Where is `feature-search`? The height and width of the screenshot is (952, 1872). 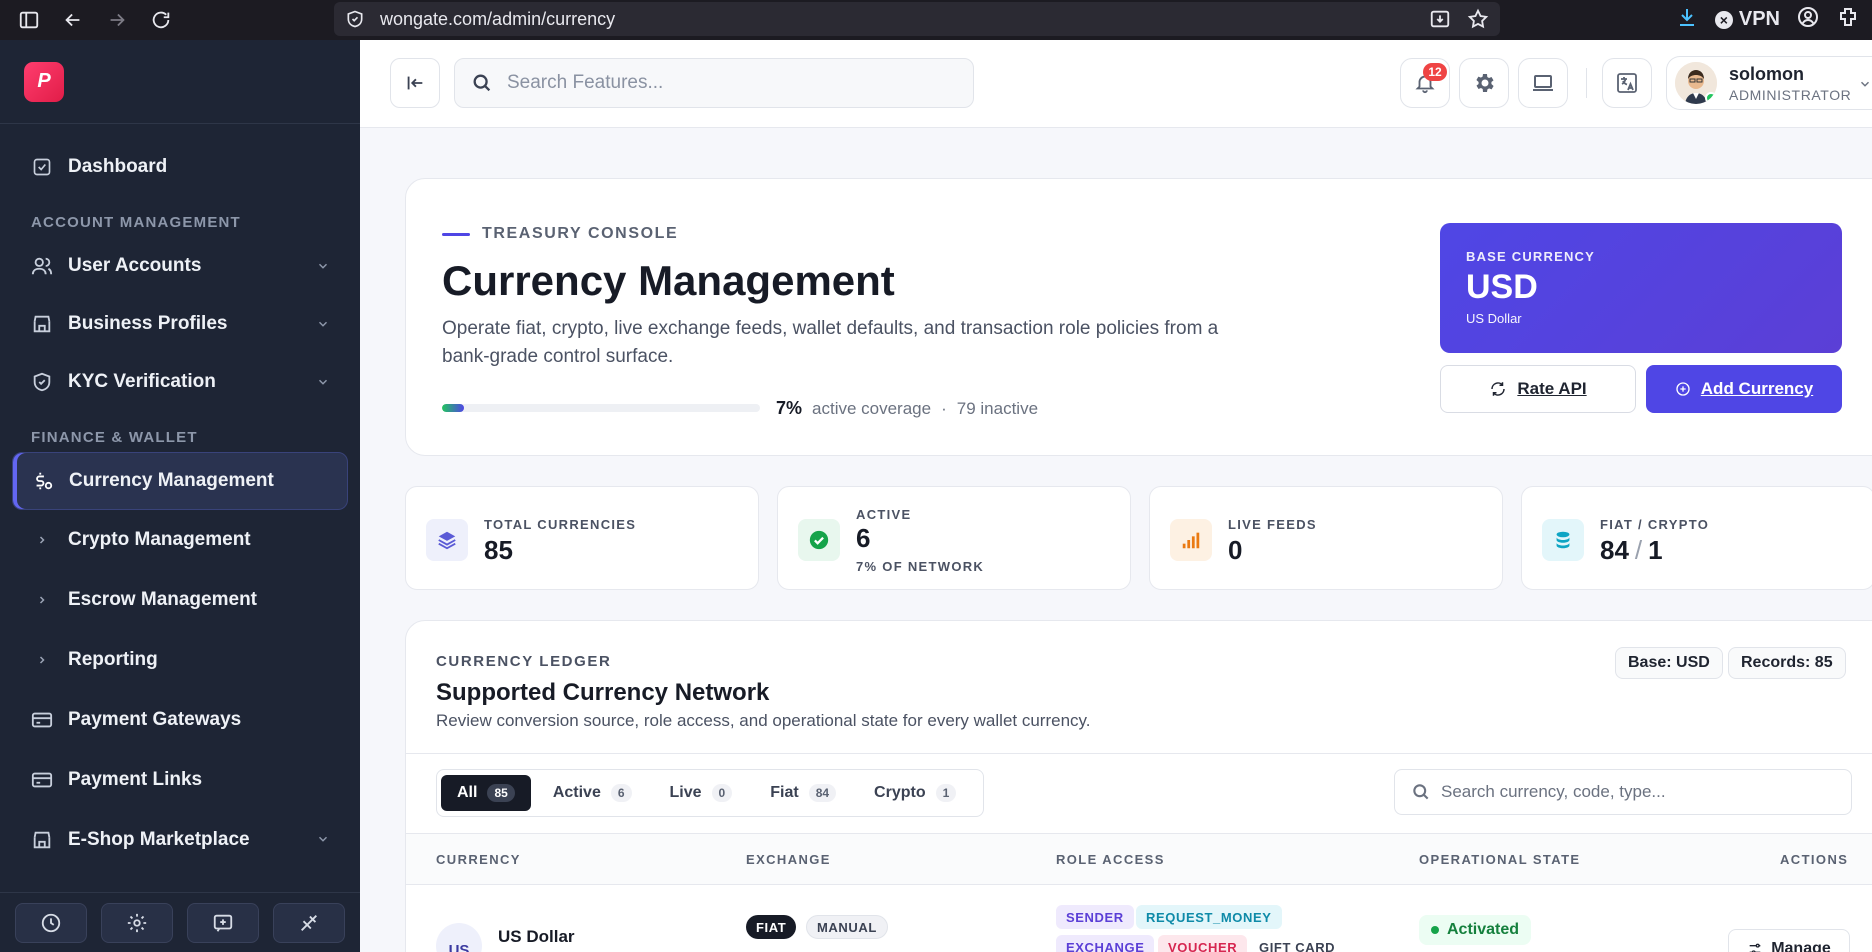
feature-search is located at coordinates (714, 83).